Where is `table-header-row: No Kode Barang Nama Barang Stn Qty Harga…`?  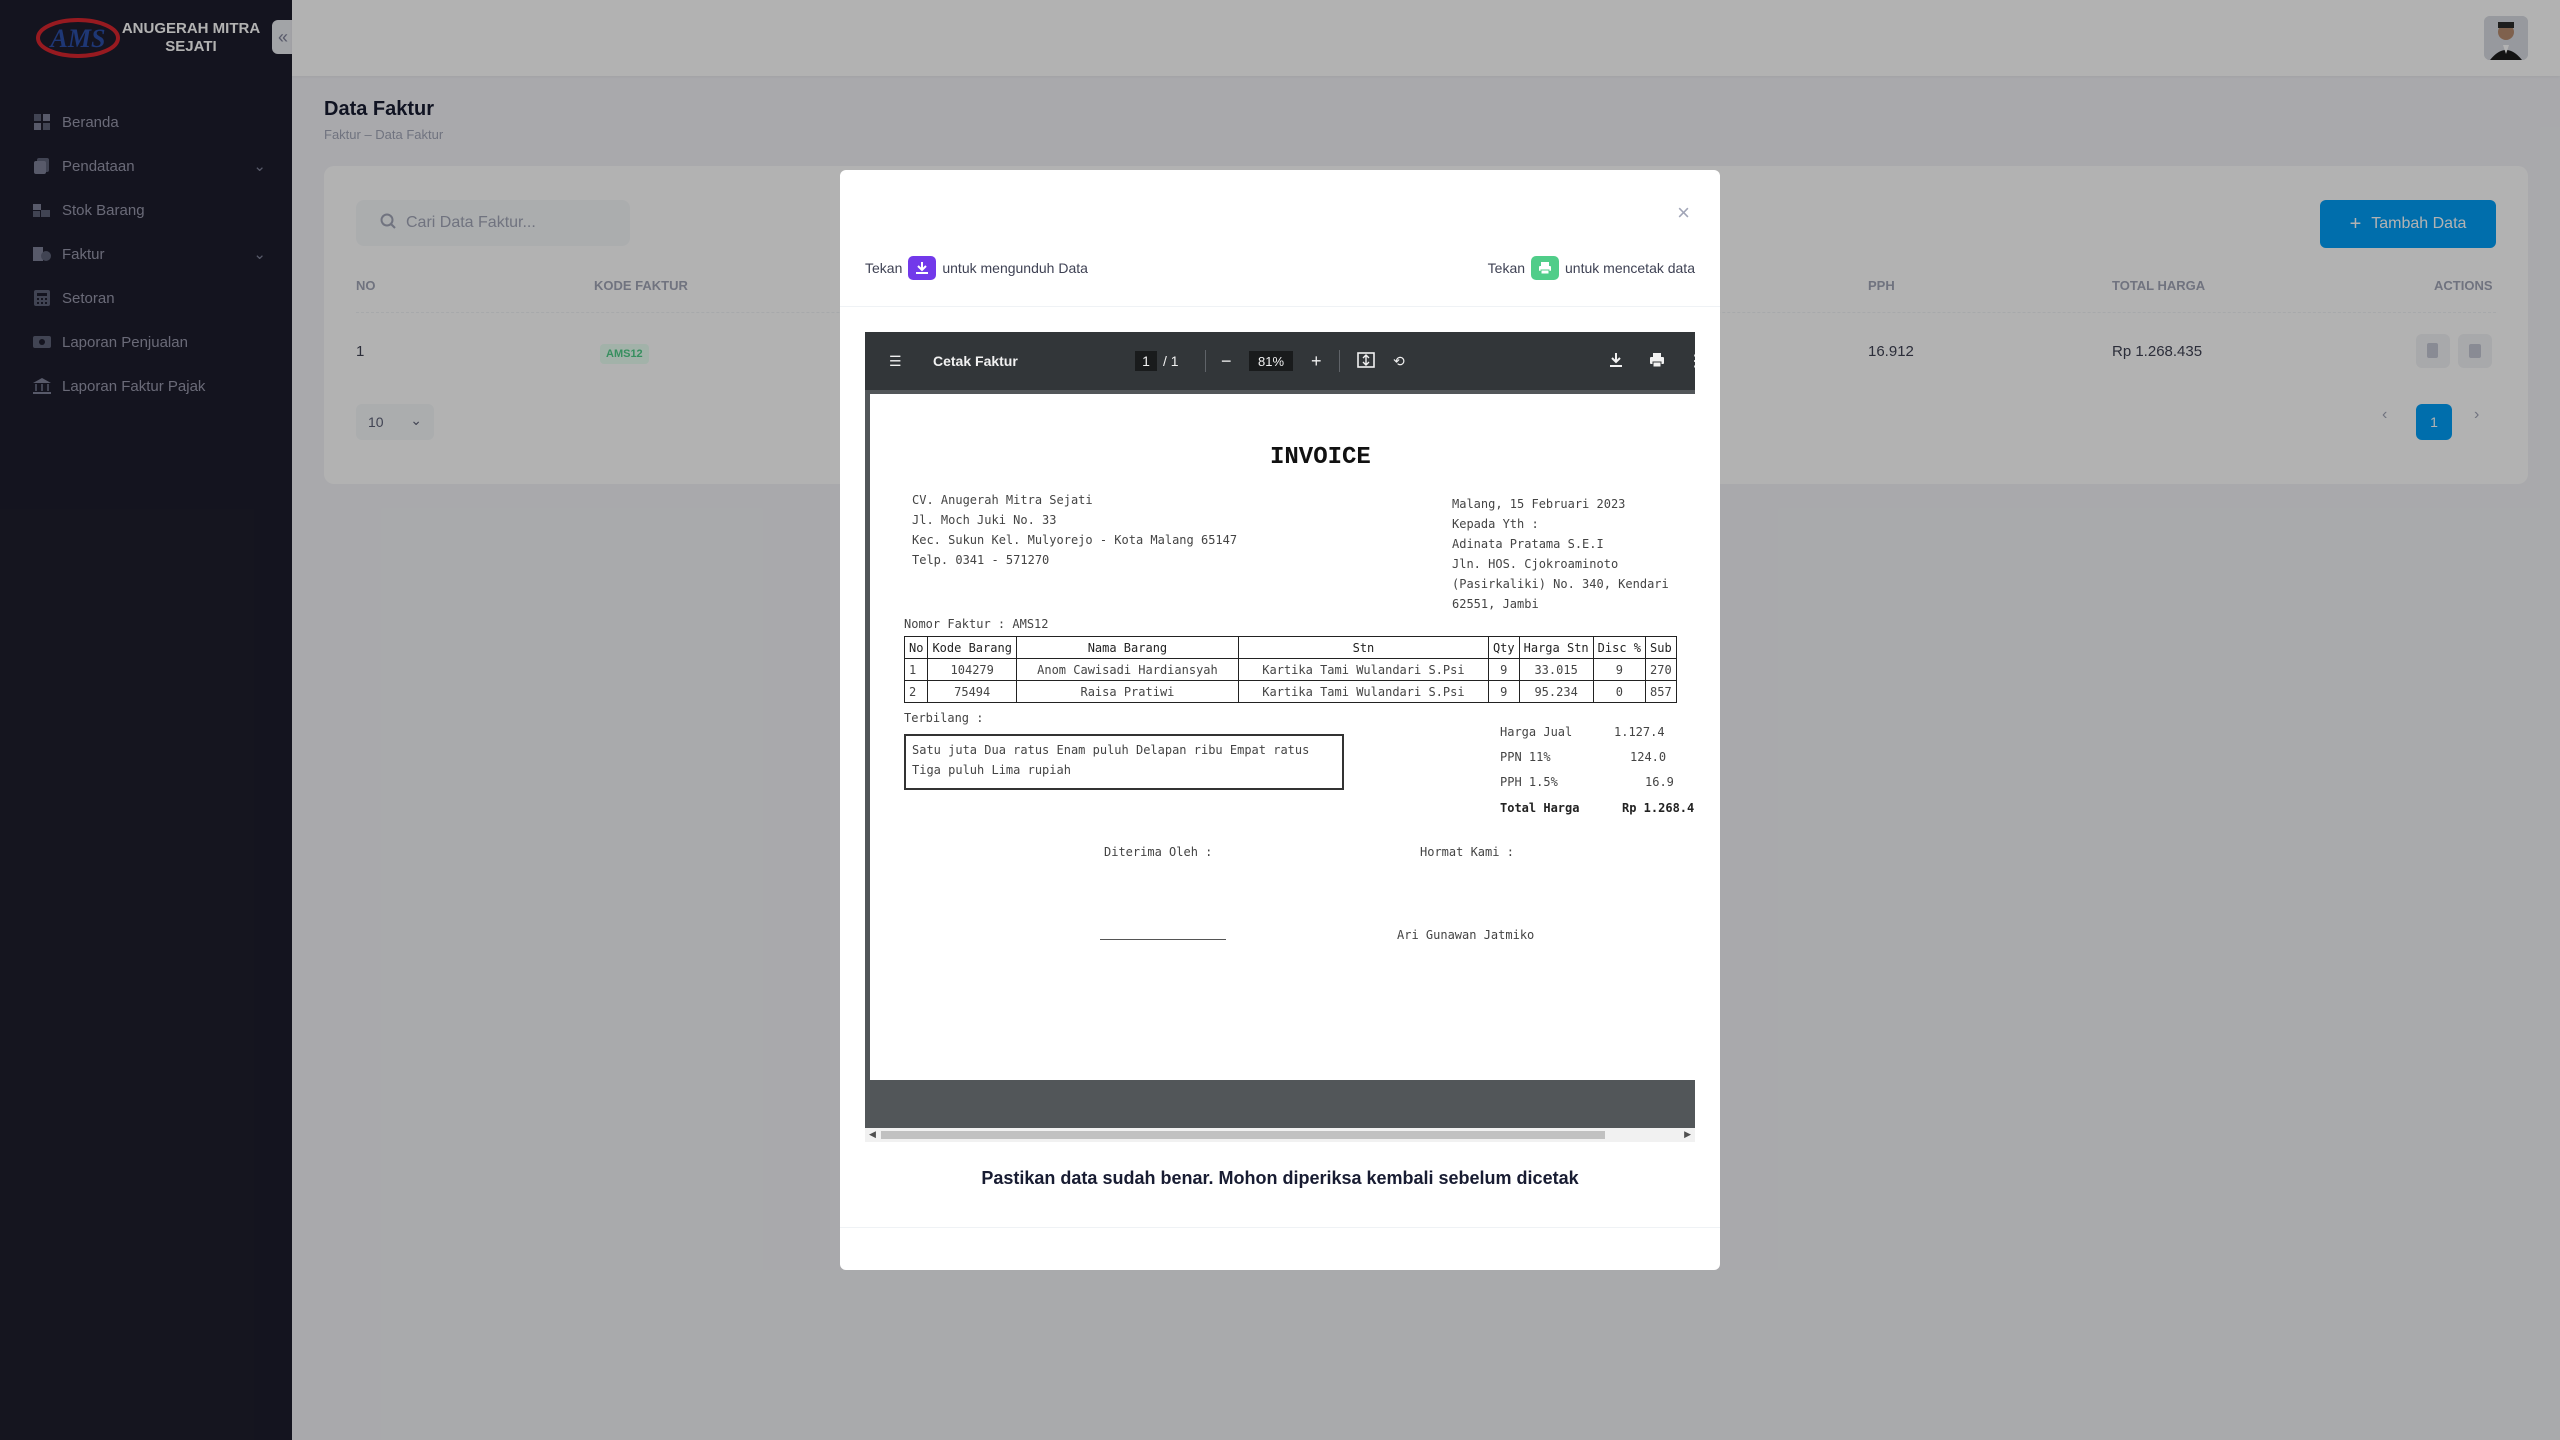 table-header-row: No Kode Barang Nama Barang Stn Qty Harga… is located at coordinates (1290, 647).